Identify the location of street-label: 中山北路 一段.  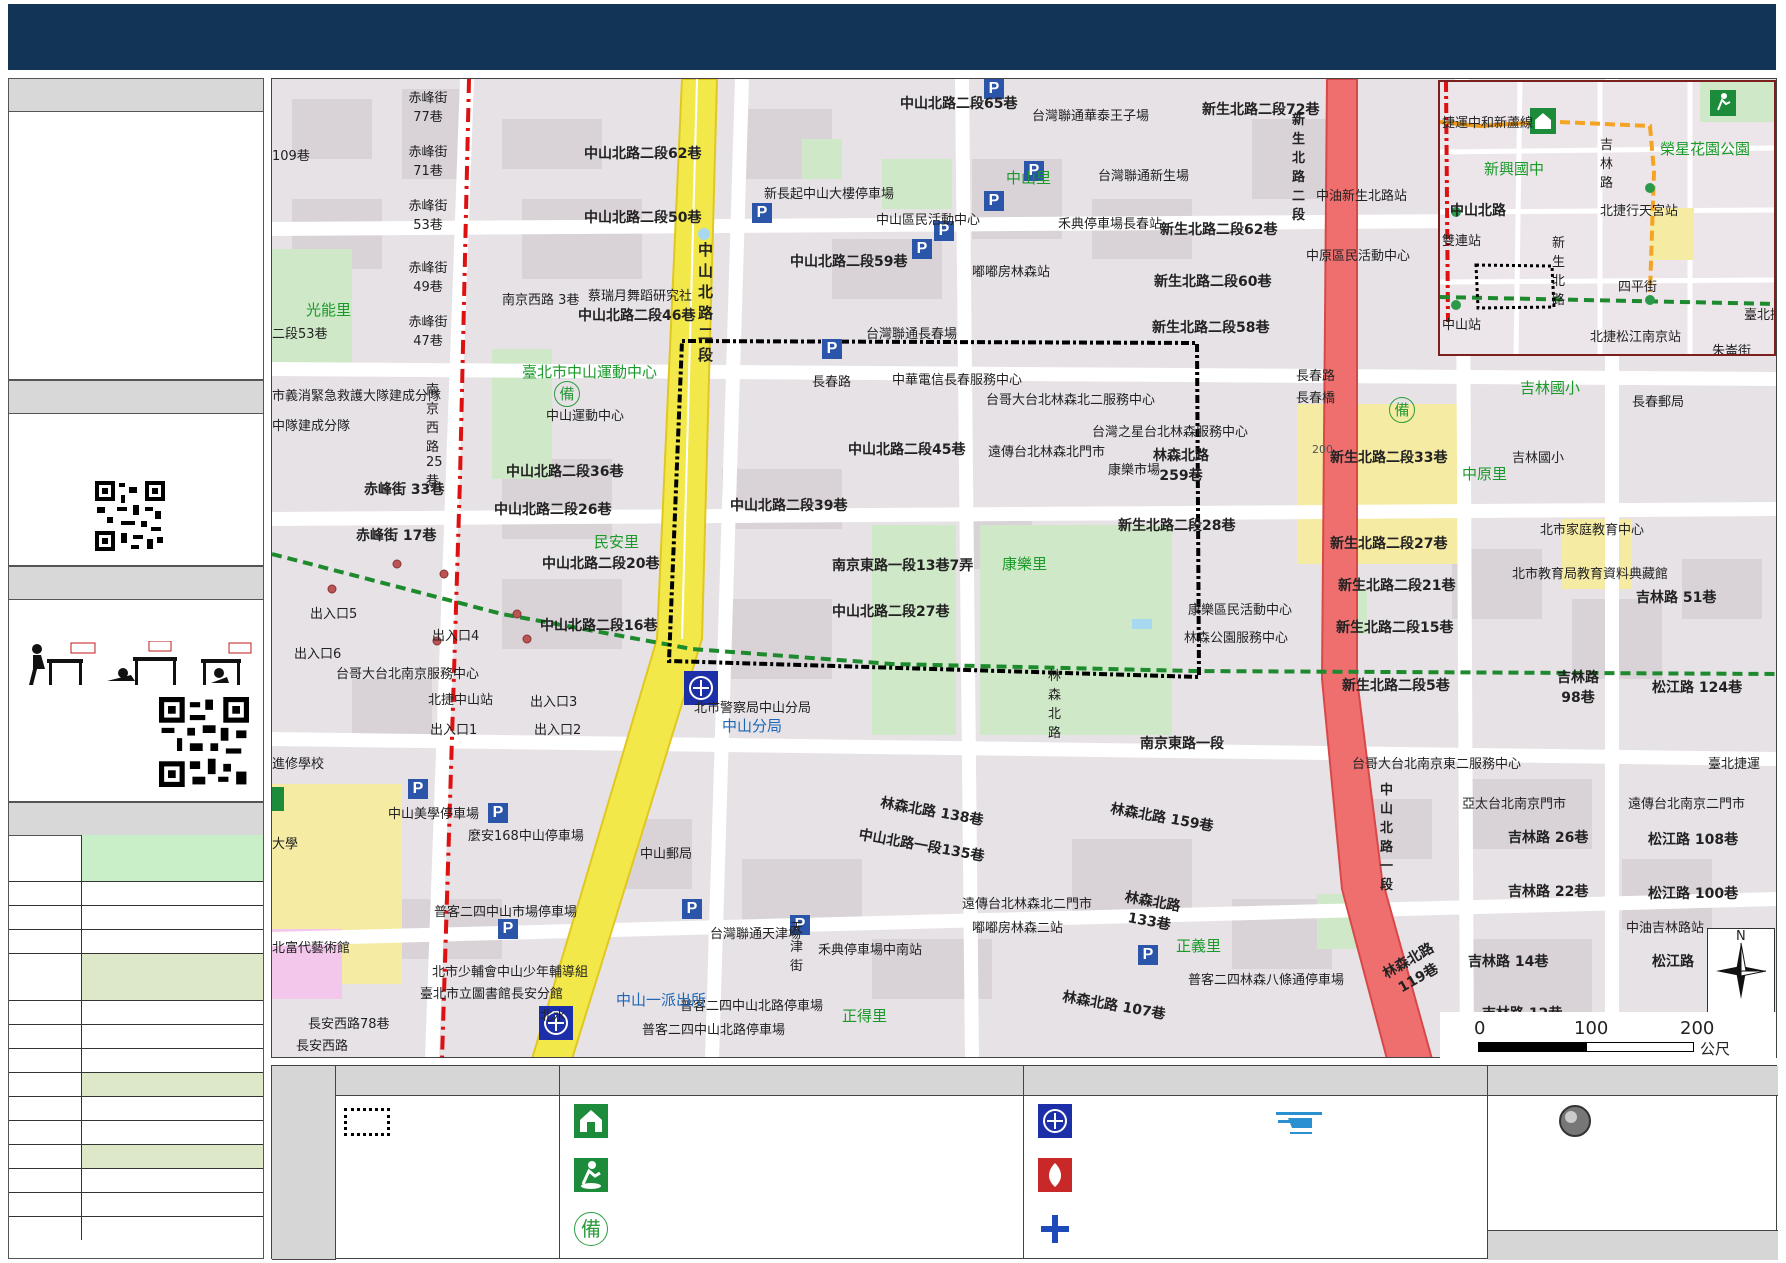
(1387, 838).